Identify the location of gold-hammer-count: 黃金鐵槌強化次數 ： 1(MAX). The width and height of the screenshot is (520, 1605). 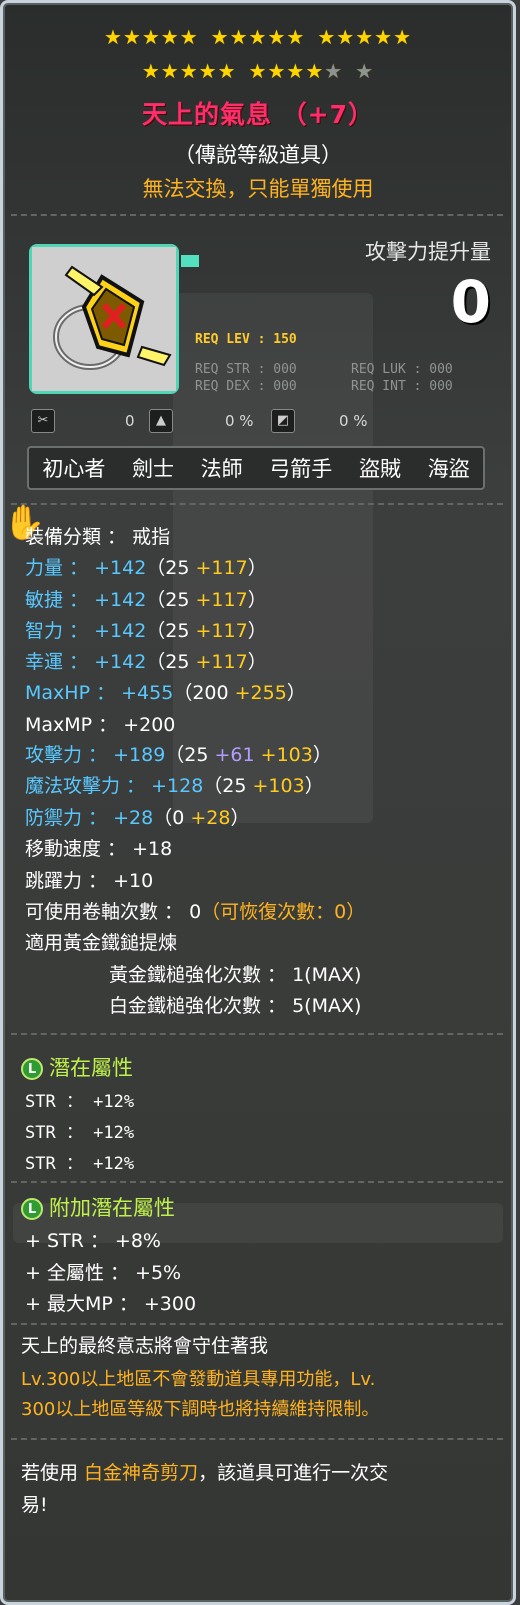
(235, 975).